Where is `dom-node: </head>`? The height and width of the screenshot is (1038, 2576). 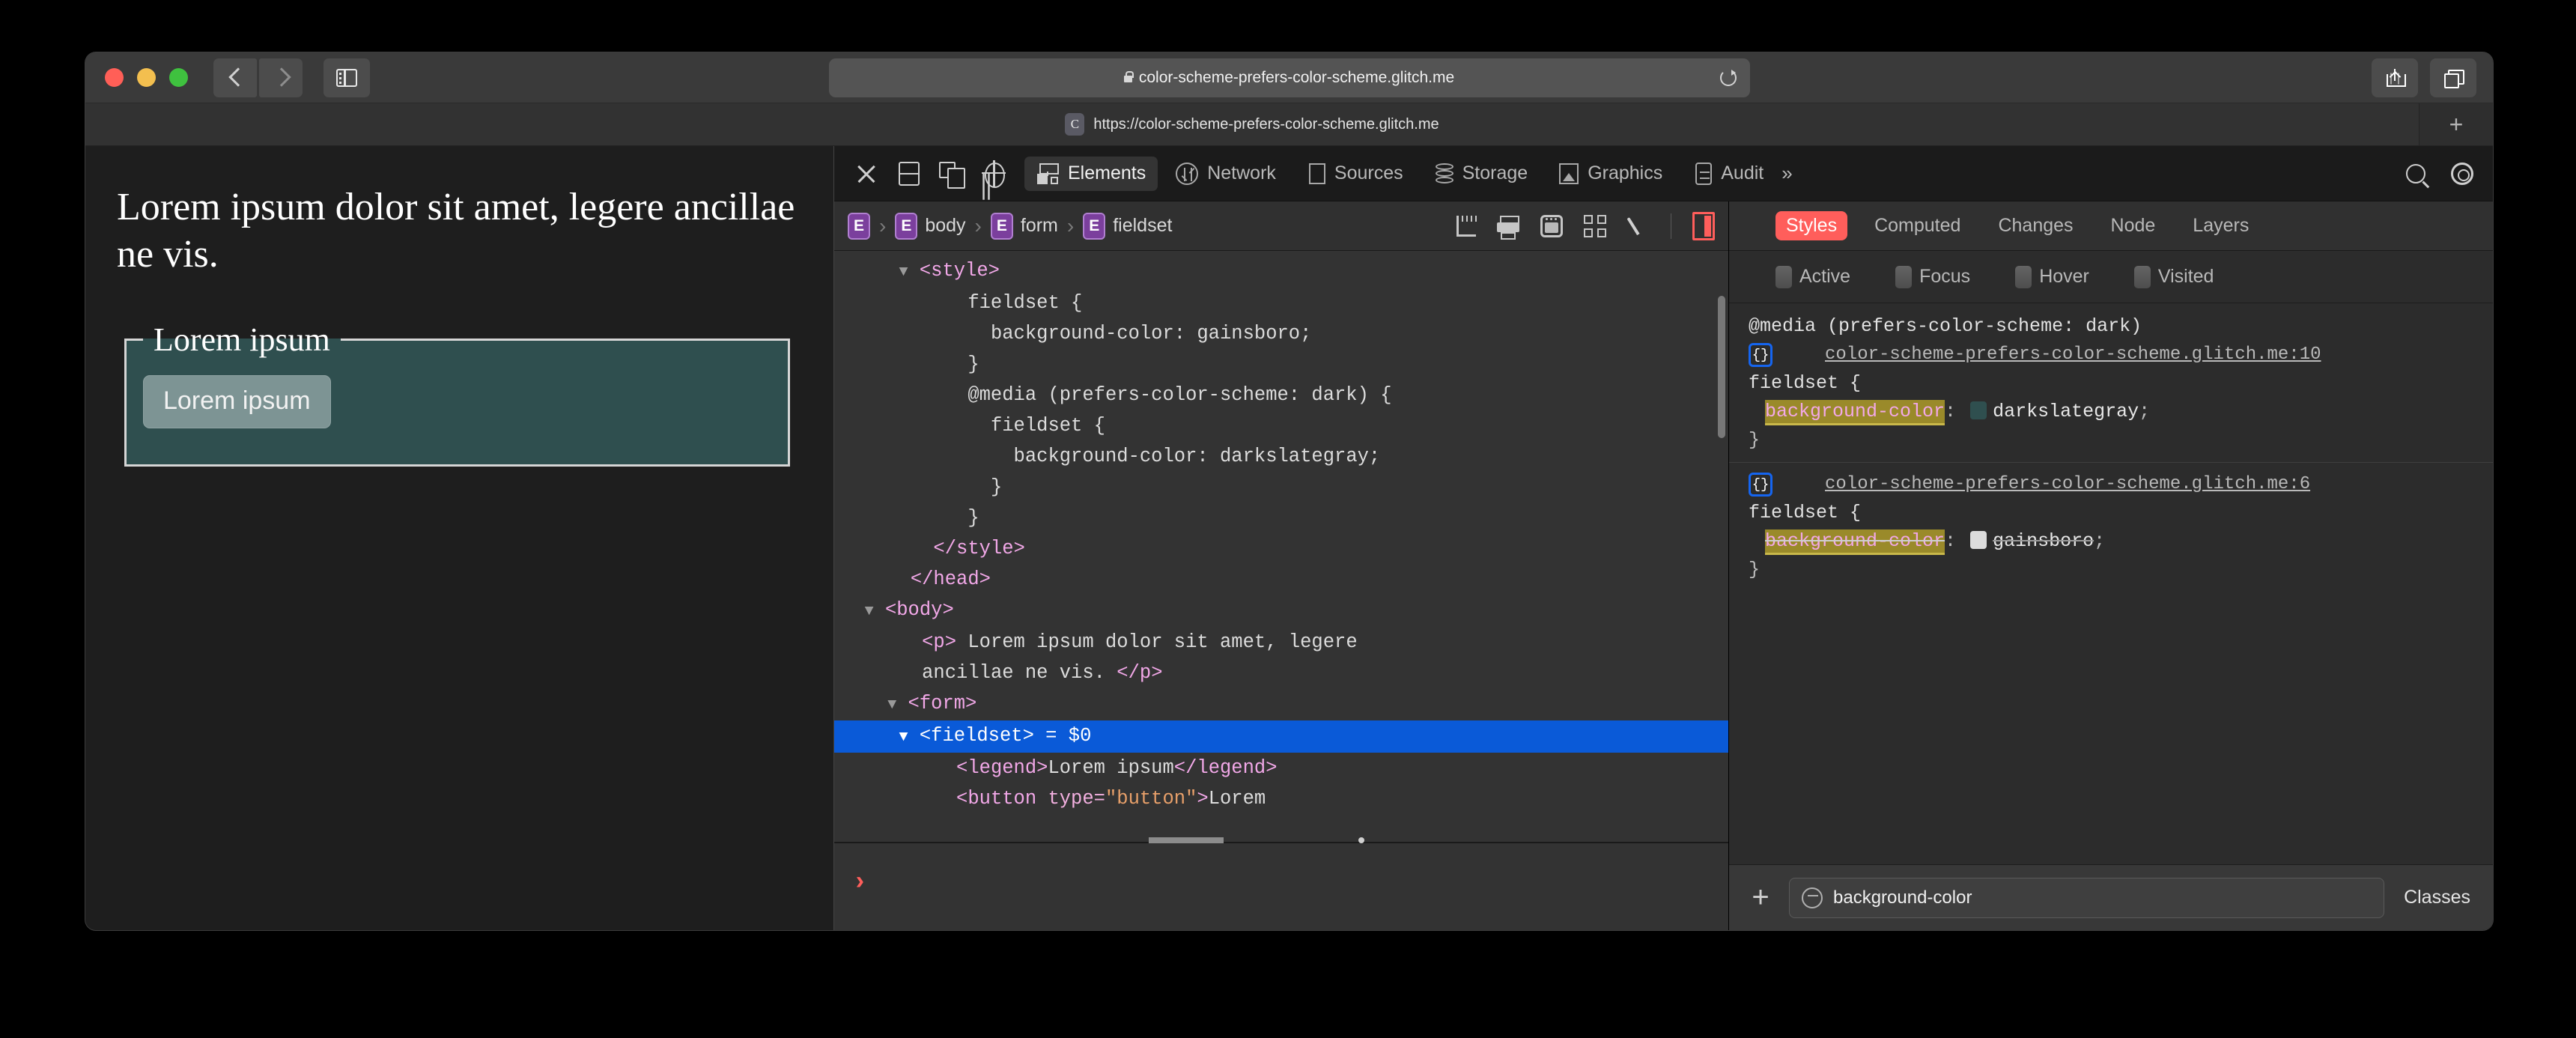 dom-node: </head> is located at coordinates (1281, 579).